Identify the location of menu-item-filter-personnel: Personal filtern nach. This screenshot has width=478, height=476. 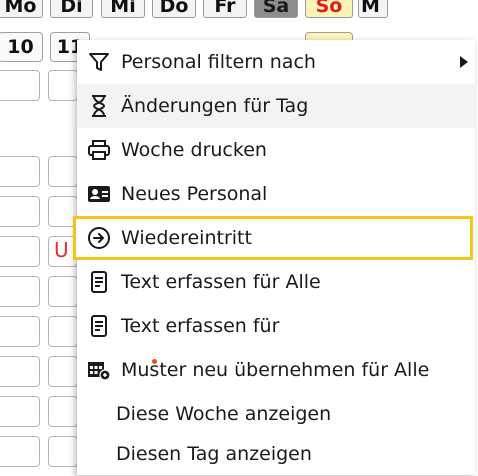
(276, 62).